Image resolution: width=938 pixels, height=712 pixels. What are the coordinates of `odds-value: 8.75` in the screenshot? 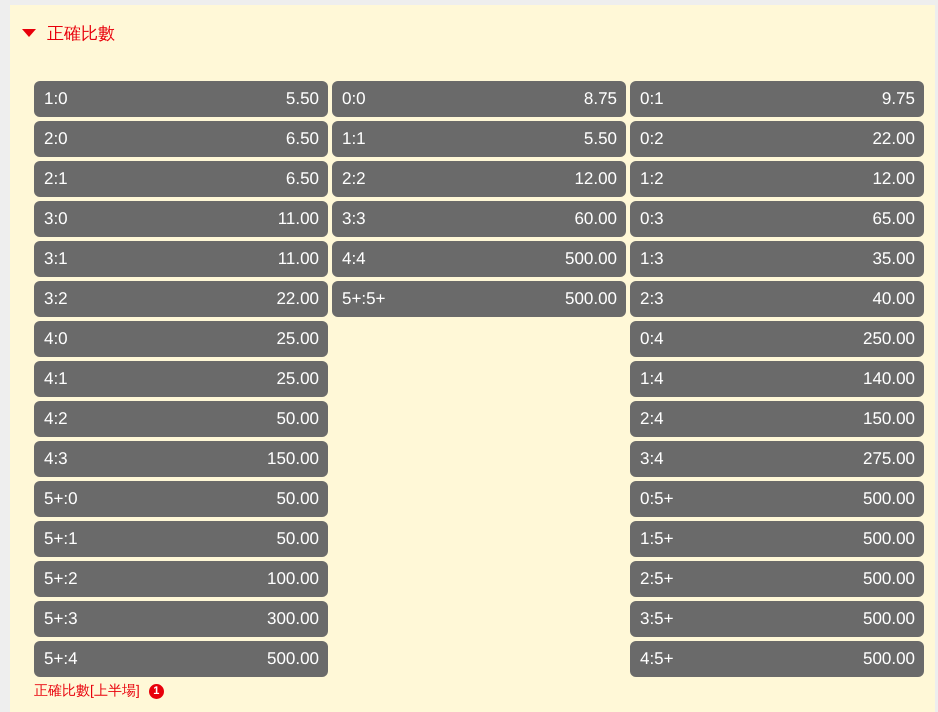 It's located at (600, 99).